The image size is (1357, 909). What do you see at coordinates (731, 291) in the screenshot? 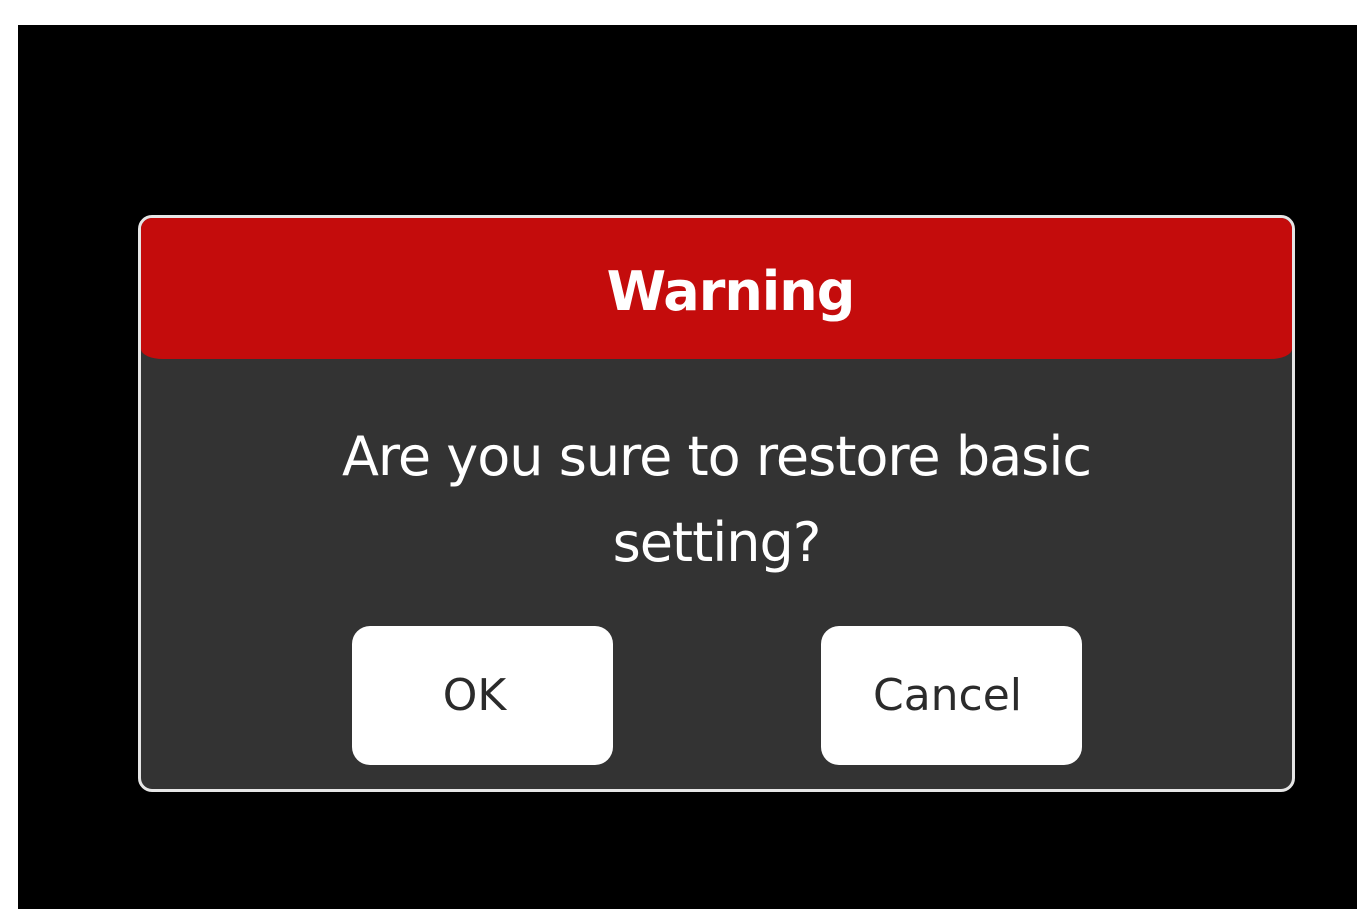
I see `dialog-title: Warning` at bounding box center [731, 291].